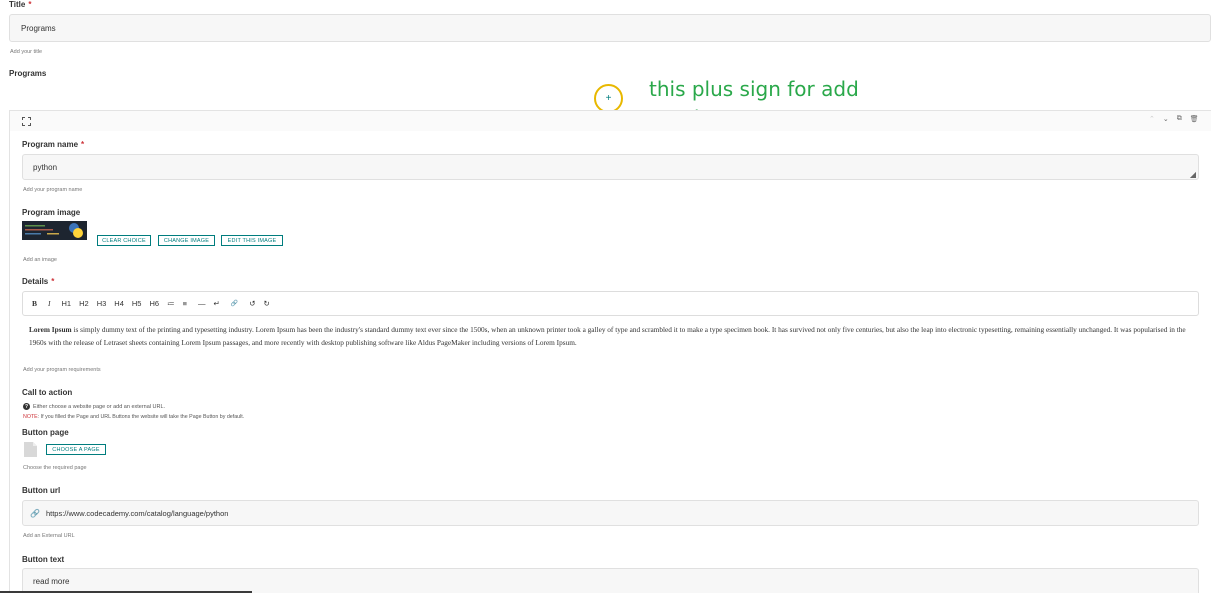 This screenshot has height=593, width=1211. Describe the element at coordinates (124, 240) in the screenshot. I see `clear-choice-button: CLEAR CHOICE` at that location.